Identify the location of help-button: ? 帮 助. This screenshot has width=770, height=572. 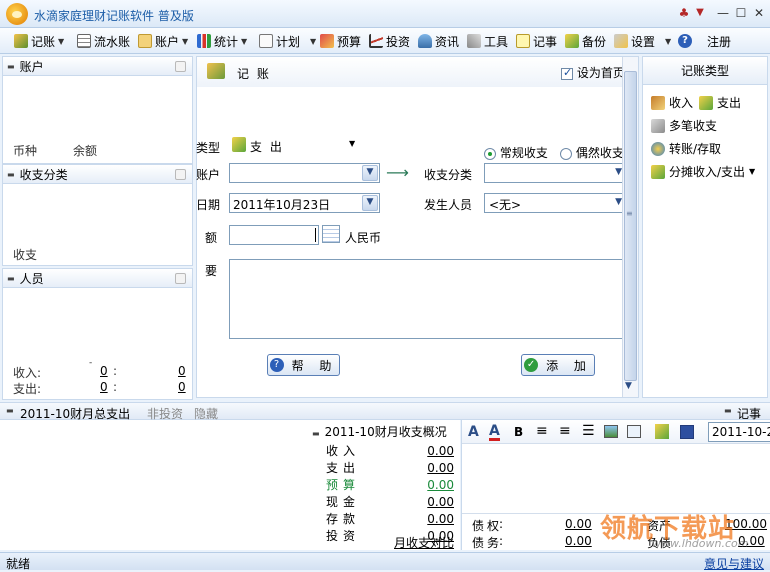
(303, 365).